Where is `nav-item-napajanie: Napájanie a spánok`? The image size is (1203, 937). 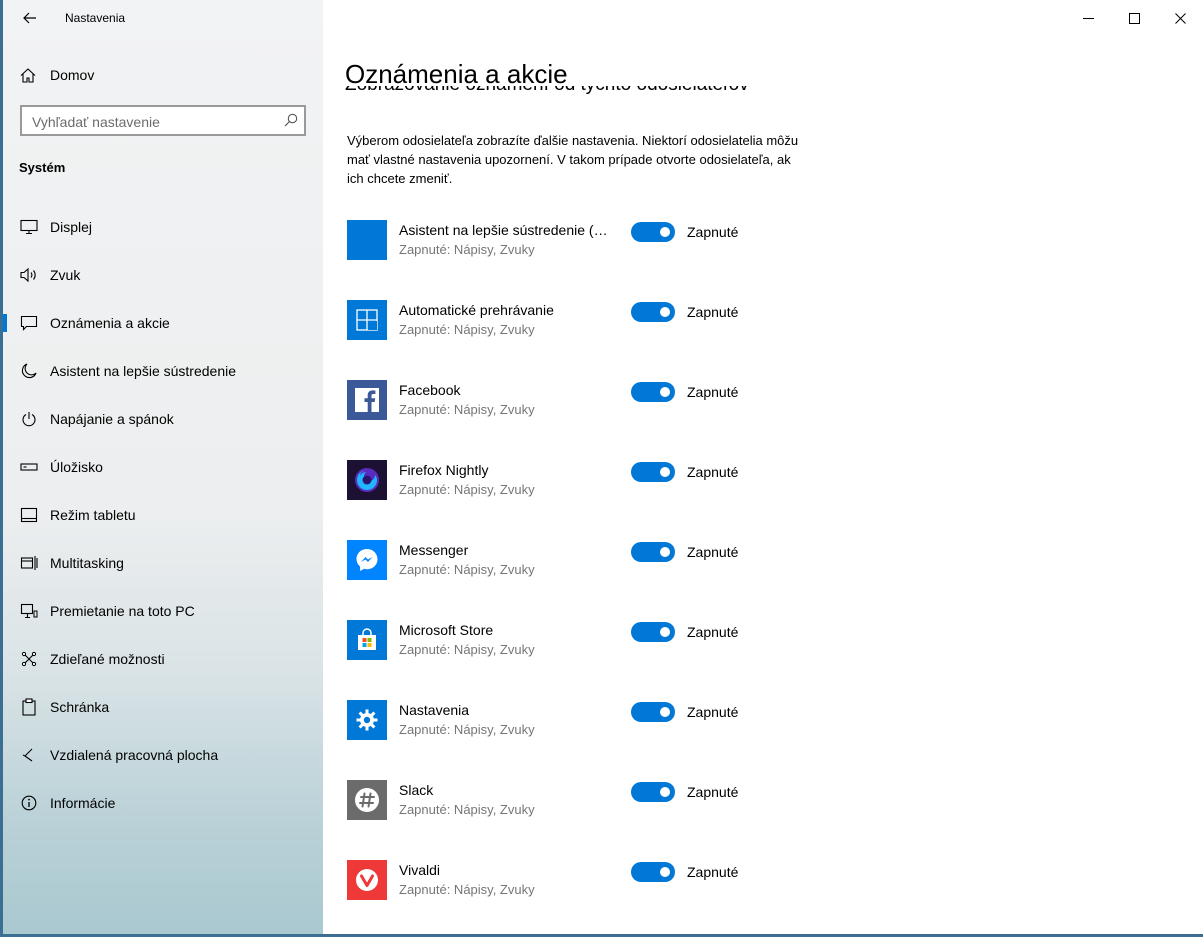
nav-item-napajanie: Napájanie a spánok is located at coordinates (163, 419).